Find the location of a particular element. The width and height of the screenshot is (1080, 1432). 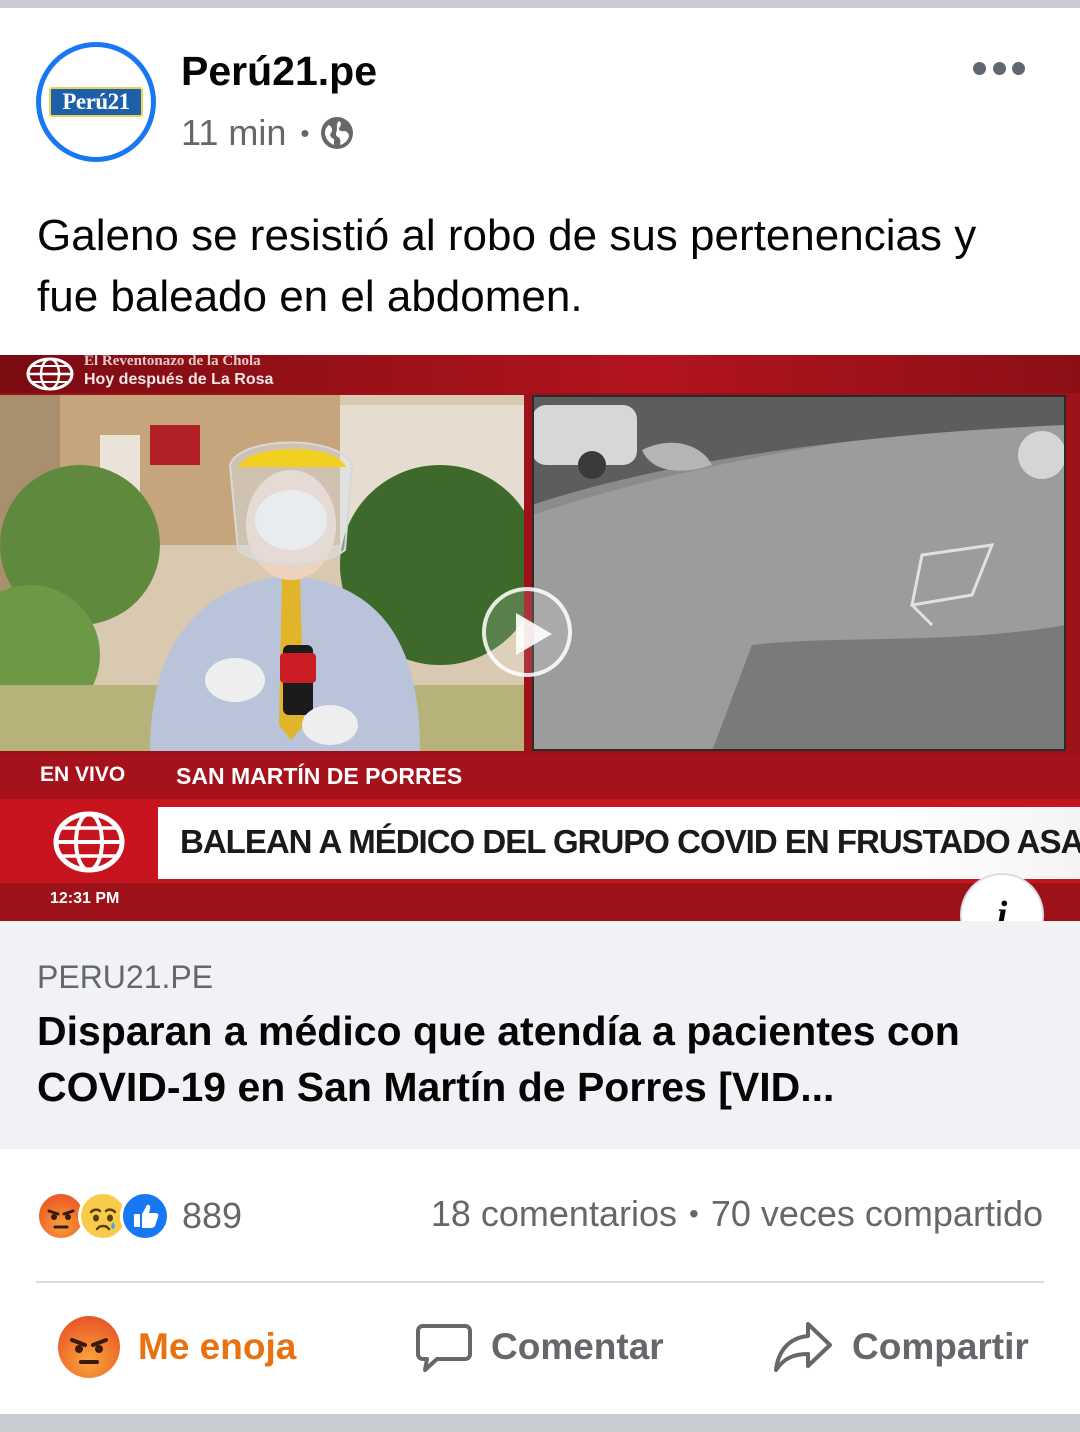

reaction-count: 889 is located at coordinates (212, 1215).